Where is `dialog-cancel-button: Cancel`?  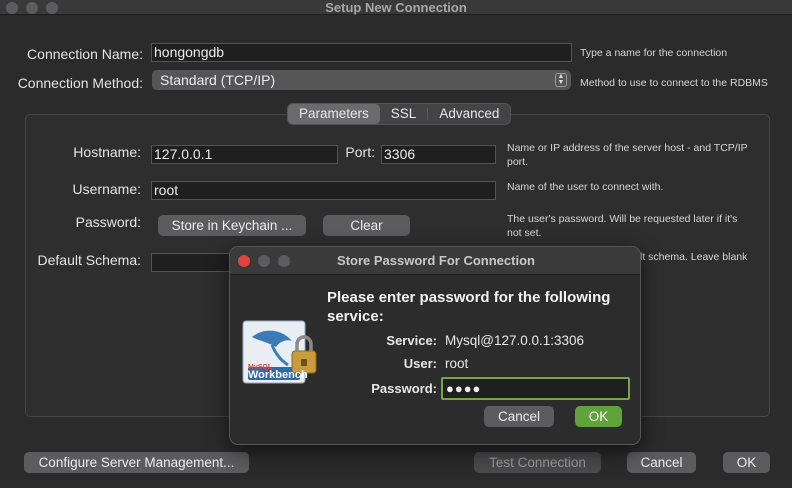 dialog-cancel-button: Cancel is located at coordinates (519, 416).